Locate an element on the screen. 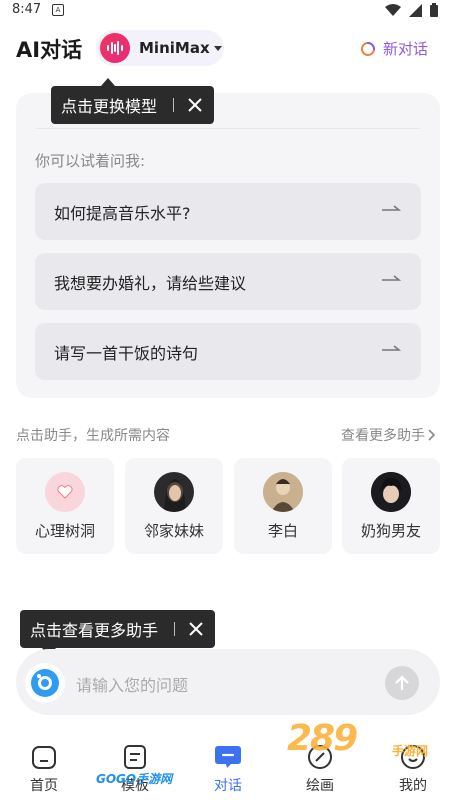 This screenshot has height=800, width=450. nav-label: 我的 is located at coordinates (413, 786).